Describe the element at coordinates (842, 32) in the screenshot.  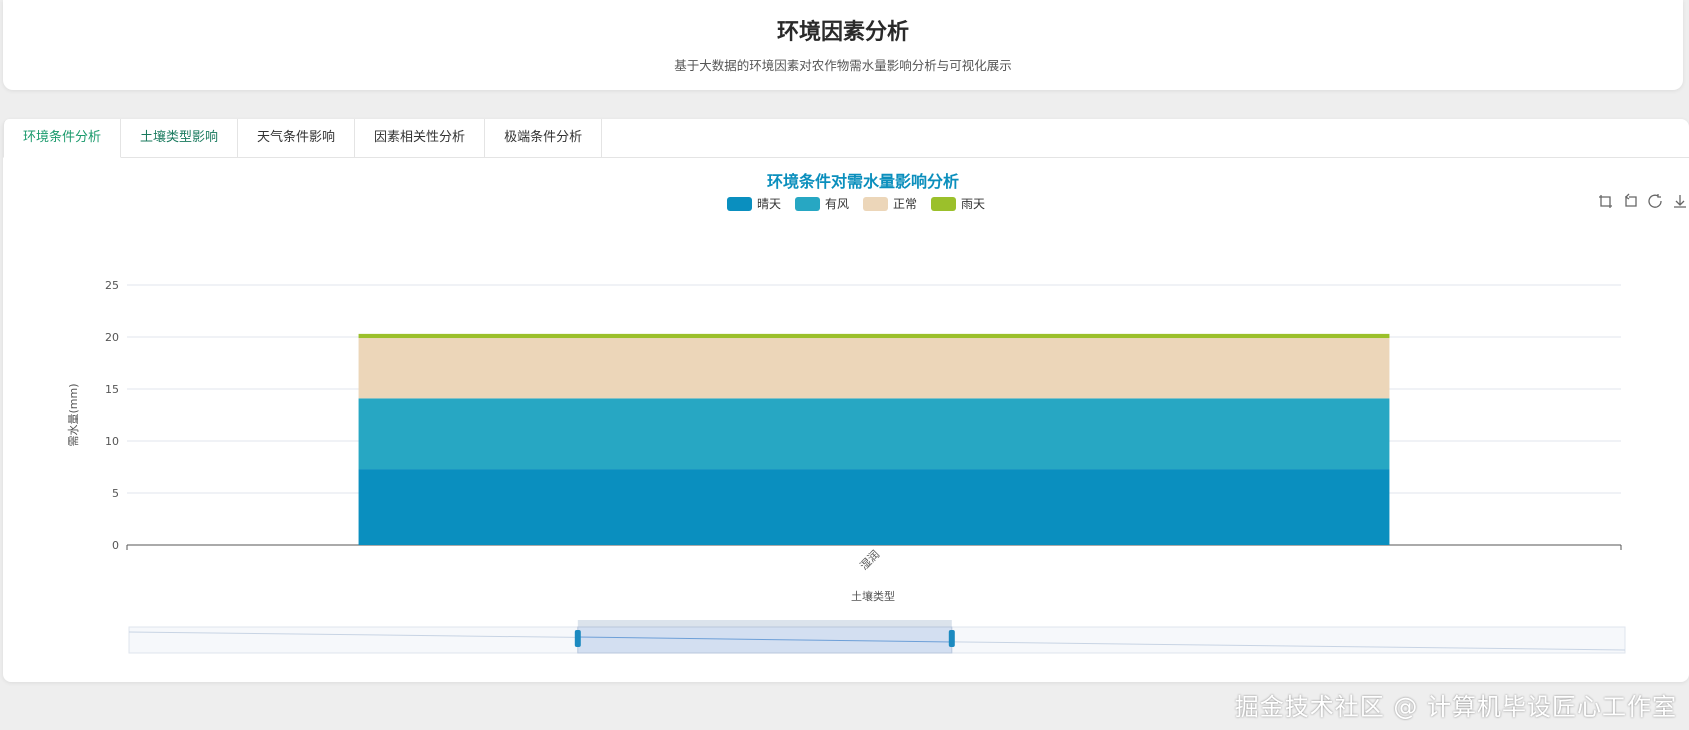
I see `page-title: 环境因素分析` at that location.